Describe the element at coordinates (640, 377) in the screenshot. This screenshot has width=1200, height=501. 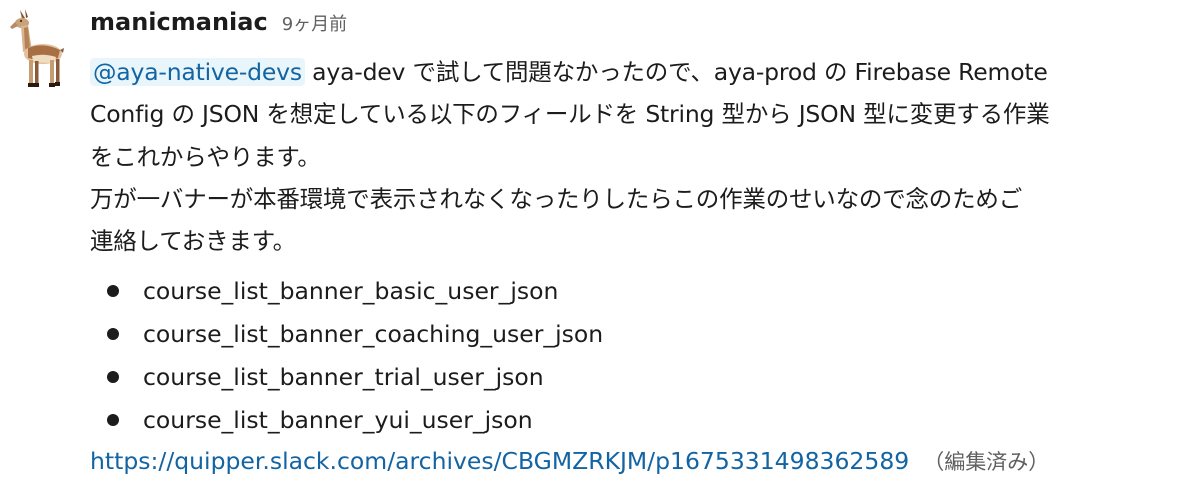
I see `list-item: course_list_banner_trial_user_json` at that location.